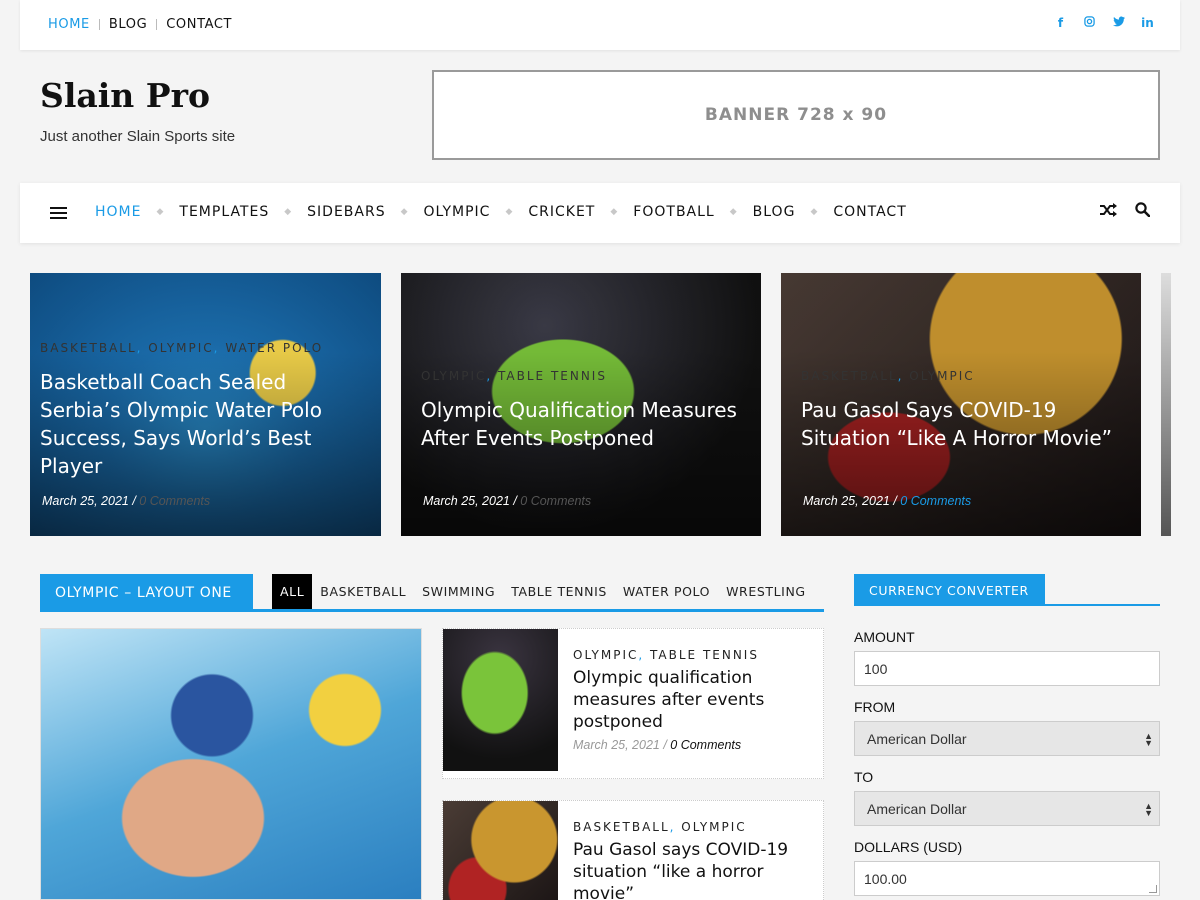  Describe the element at coordinates (908, 847) in the screenshot. I see `result-label: DOLLARS (USD)` at that location.